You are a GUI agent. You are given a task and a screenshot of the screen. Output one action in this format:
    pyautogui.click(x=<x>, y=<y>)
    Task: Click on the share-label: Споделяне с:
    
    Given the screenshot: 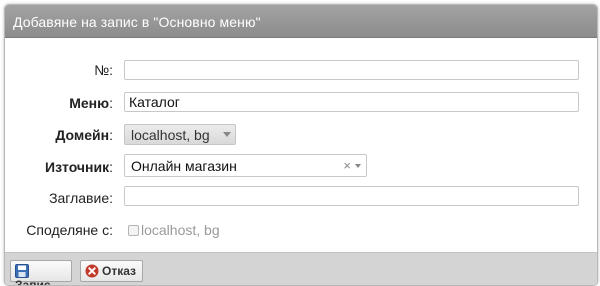 What is the action you would take?
    pyautogui.click(x=69, y=230)
    